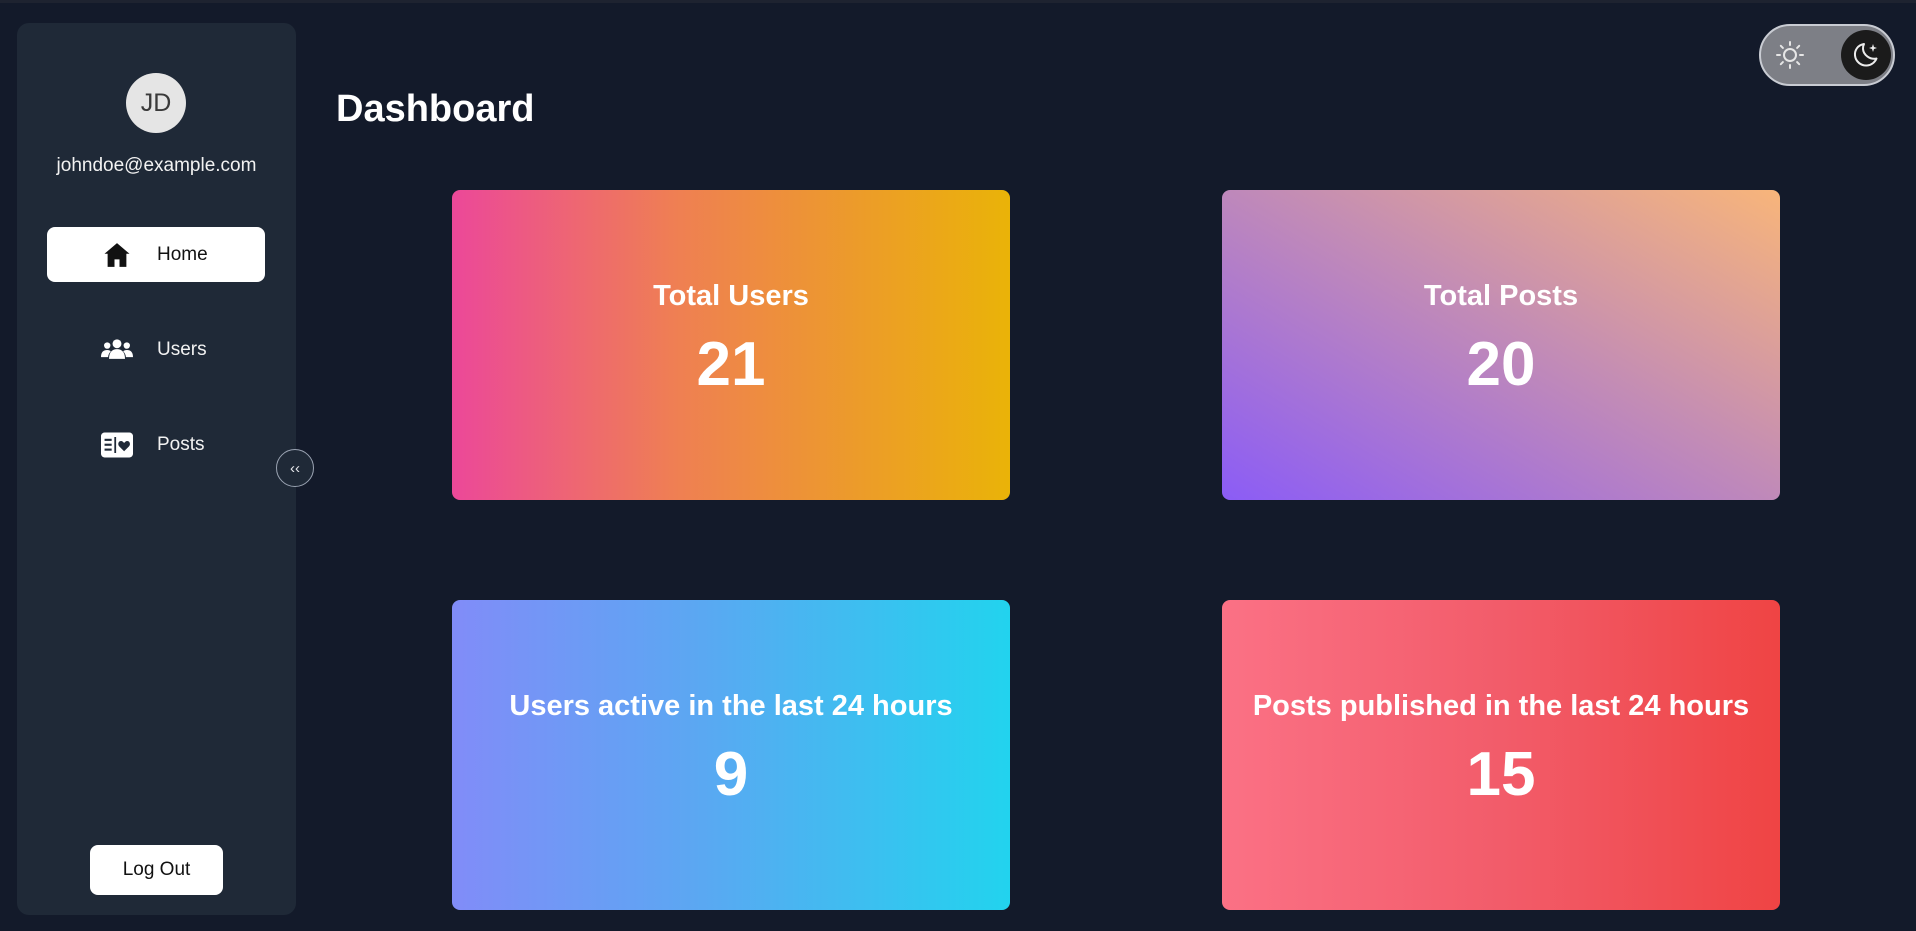  Describe the element at coordinates (156, 103) in the screenshot. I see `avatar: JD` at that location.